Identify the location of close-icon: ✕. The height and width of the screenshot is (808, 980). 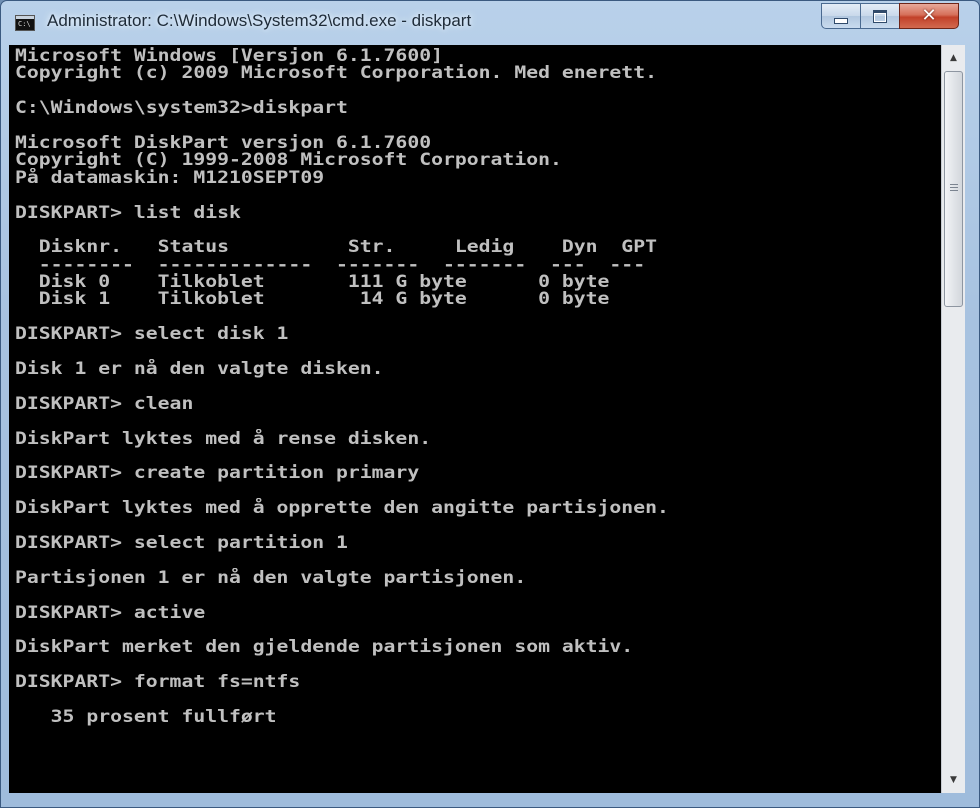
(929, 15).